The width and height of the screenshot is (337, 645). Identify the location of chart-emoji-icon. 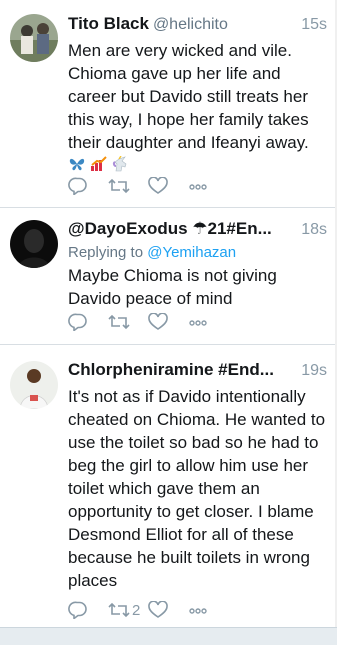
(99, 166).